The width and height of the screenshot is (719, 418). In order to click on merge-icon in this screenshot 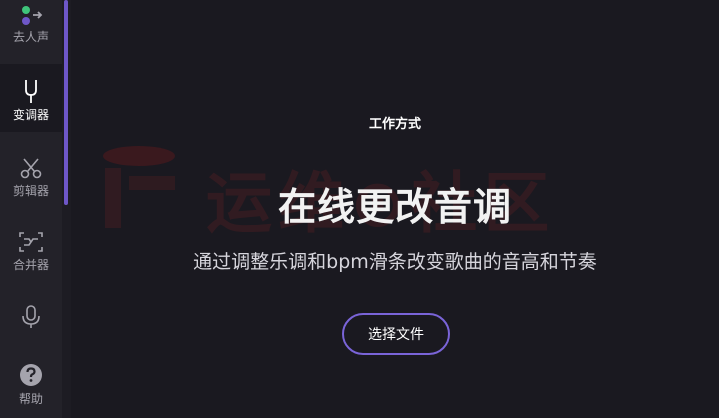, I will do `click(31, 242)`.